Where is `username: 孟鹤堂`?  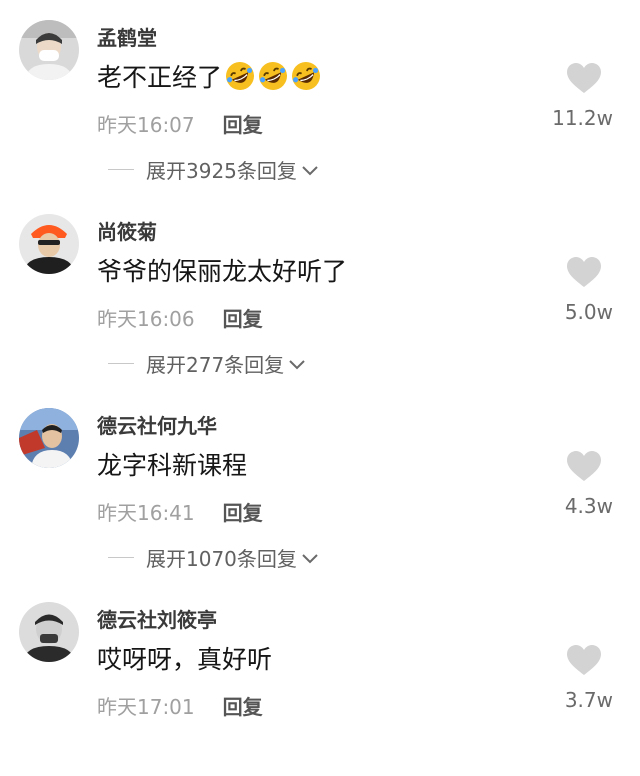 username: 孟鹤堂 is located at coordinates (127, 36).